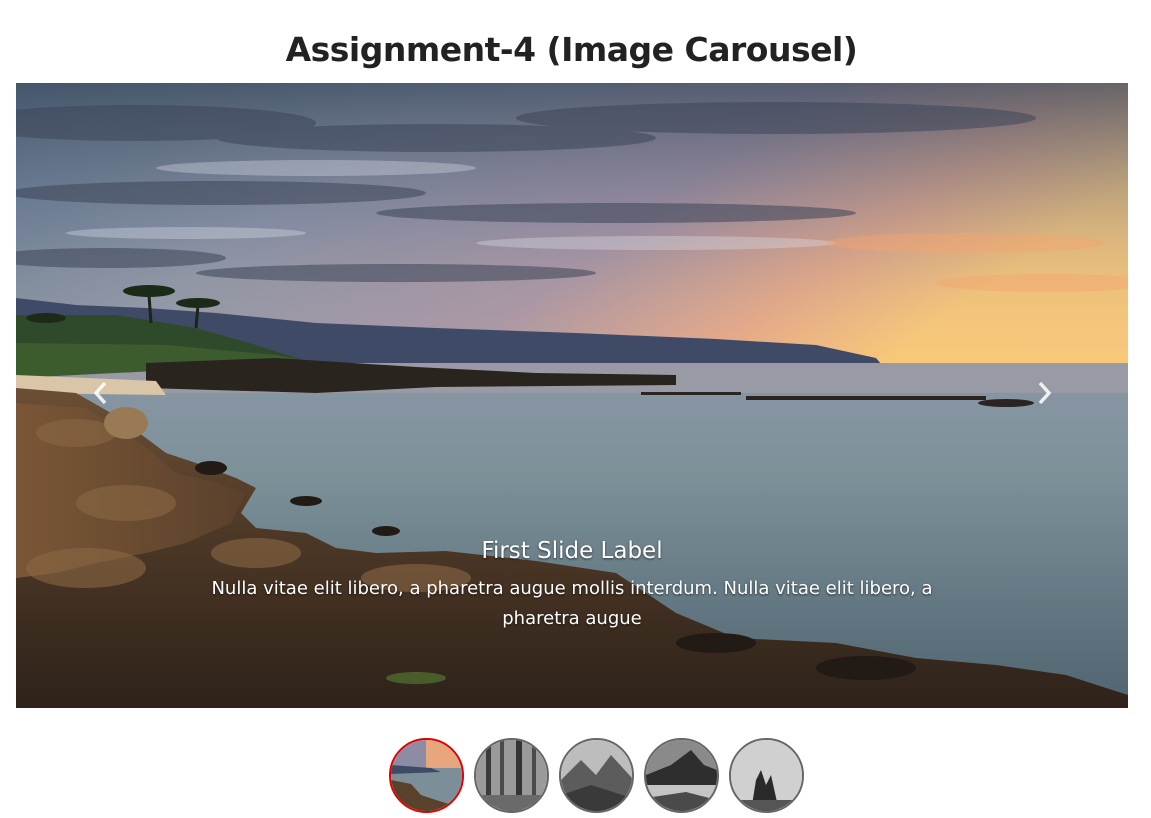 The width and height of the screenshot is (1151, 818). I want to click on thumbnail-sunset-coast-image, so click(426, 775).